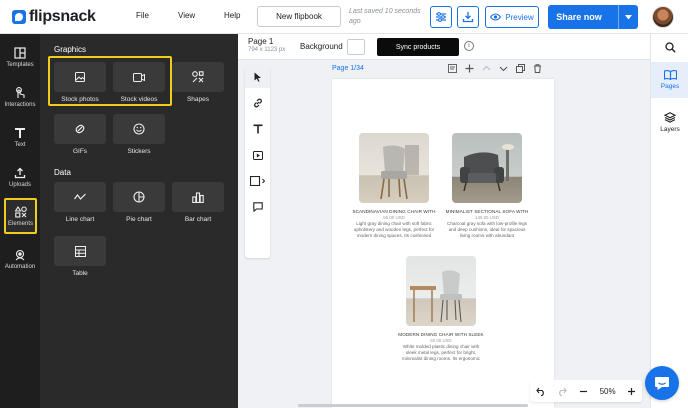  What do you see at coordinates (257, 77) in the screenshot?
I see `select-tool` at bounding box center [257, 77].